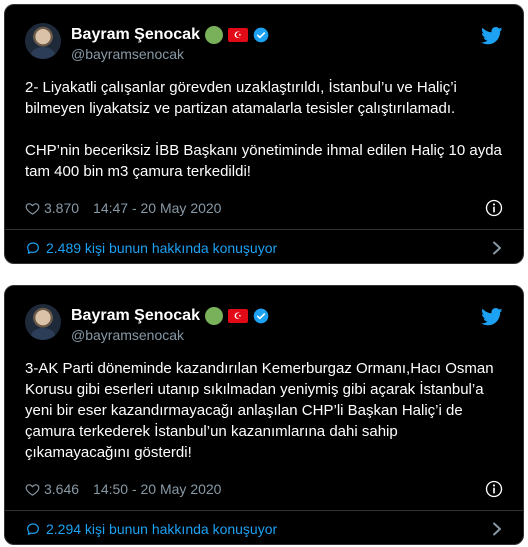 The image size is (528, 547). What do you see at coordinates (61, 489) in the screenshot?
I see `like-count: 3.646` at bounding box center [61, 489].